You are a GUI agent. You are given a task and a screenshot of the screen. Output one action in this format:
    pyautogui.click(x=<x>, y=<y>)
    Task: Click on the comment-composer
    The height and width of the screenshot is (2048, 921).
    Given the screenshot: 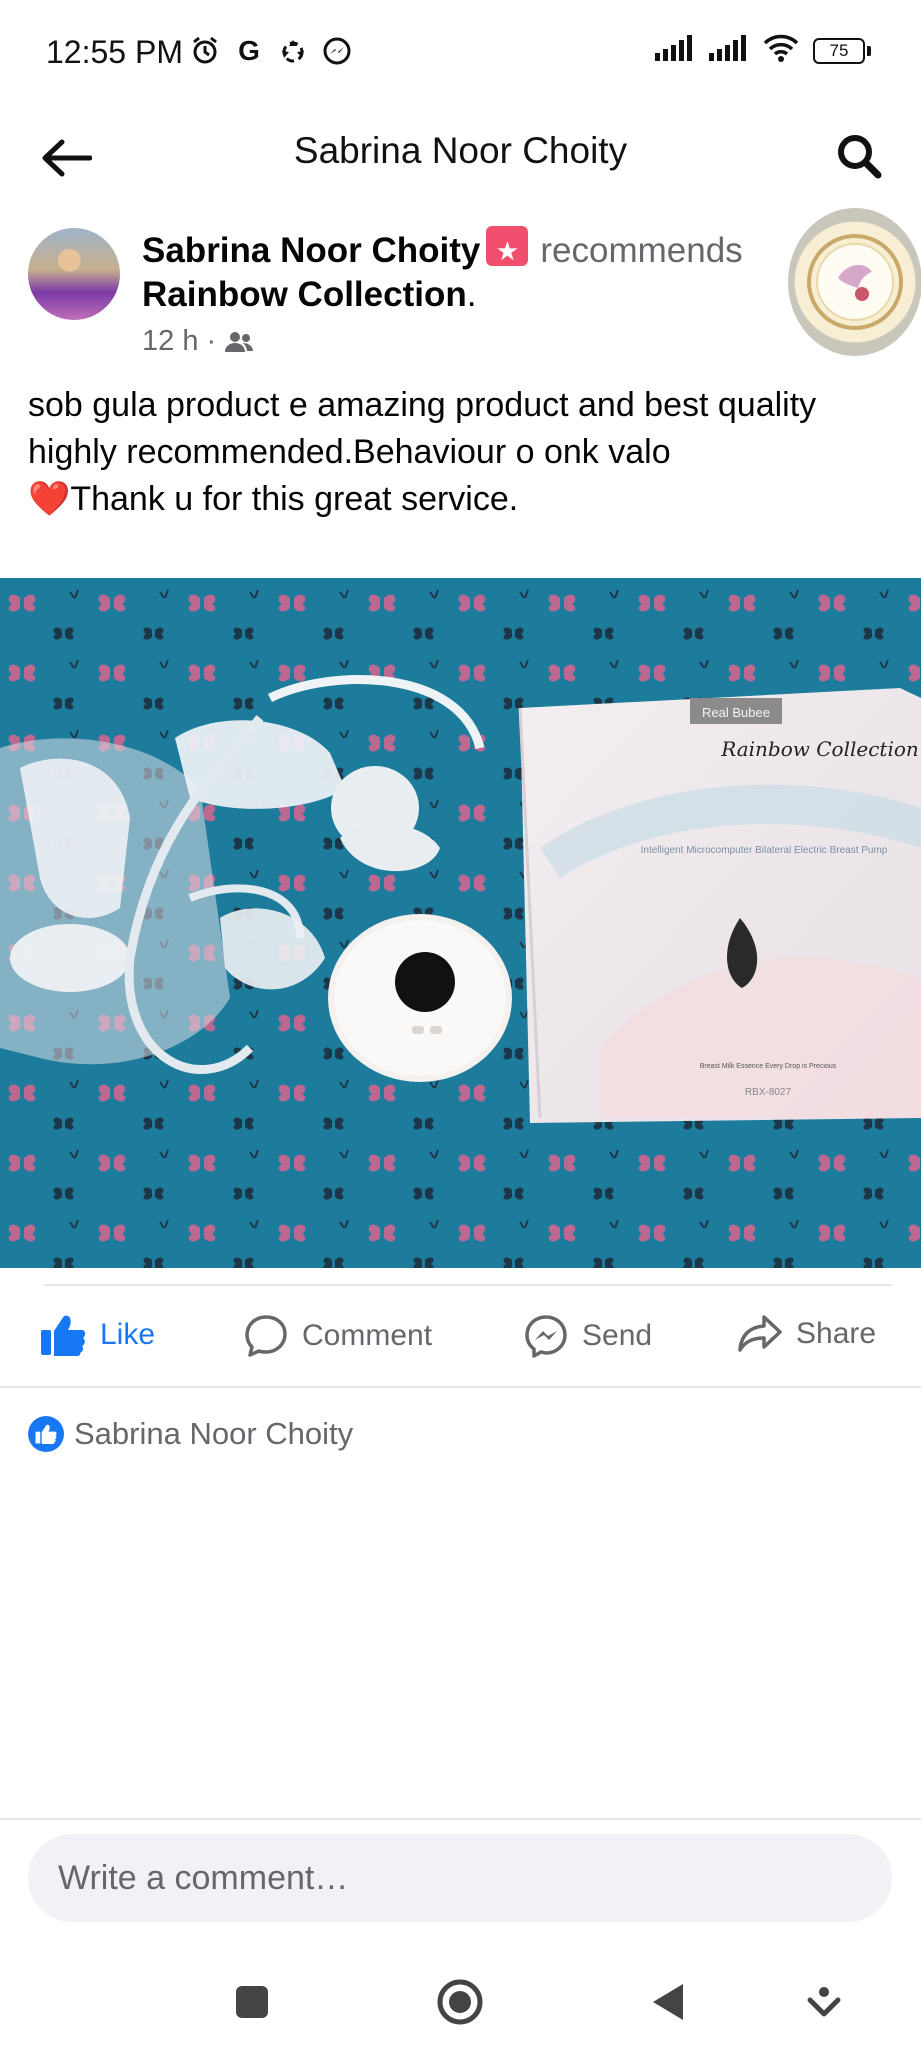 What is the action you would take?
    pyautogui.click(x=460, y=1878)
    